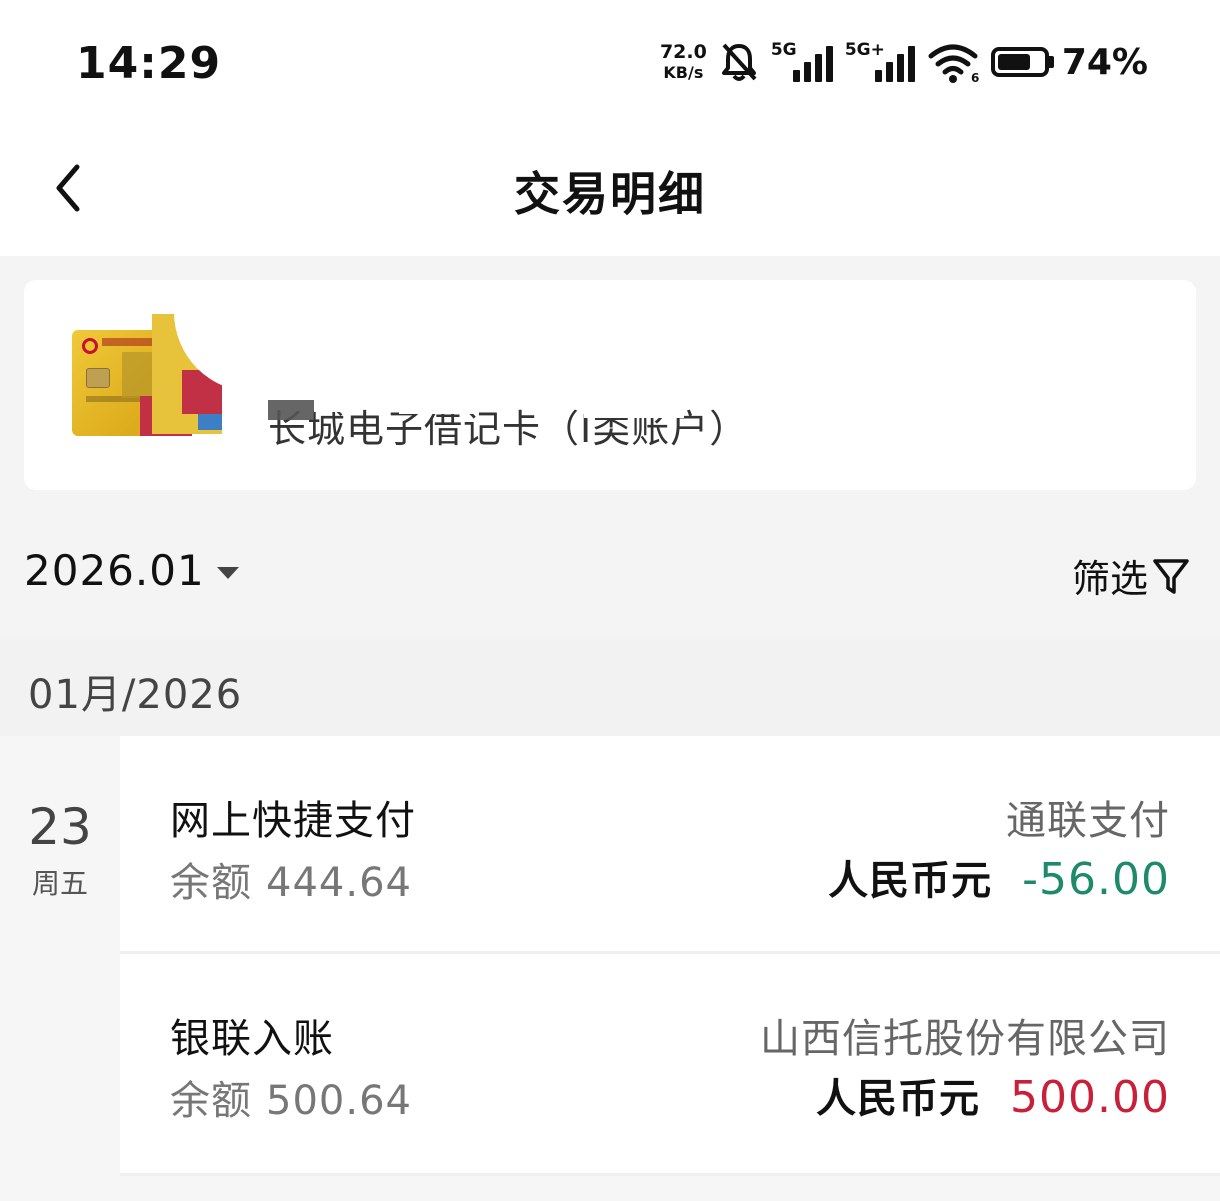 This screenshot has width=1220, height=1201. What do you see at coordinates (1171, 576) in the screenshot?
I see `funnel-icon` at bounding box center [1171, 576].